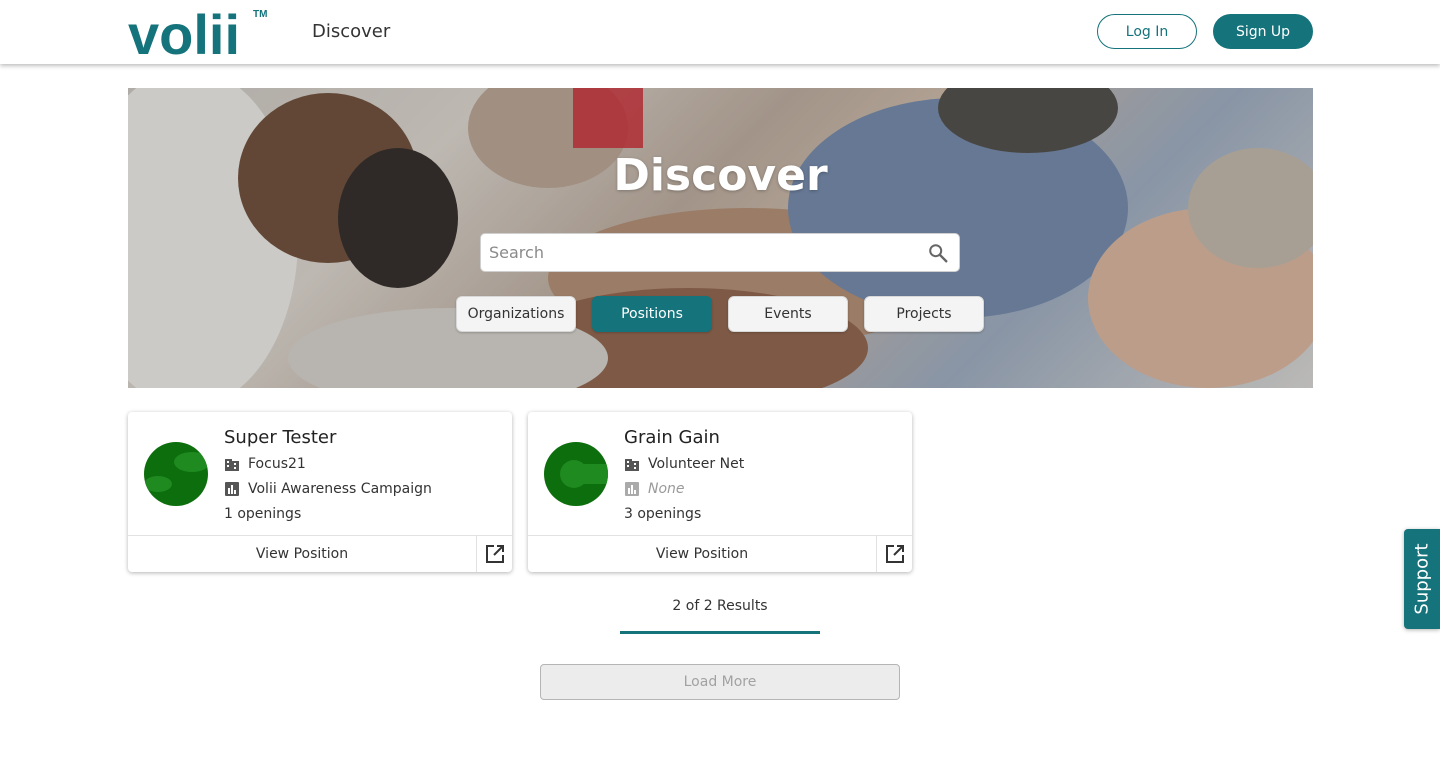 This screenshot has width=1440, height=758. I want to click on filter-projects-button: Projects, so click(924, 314).